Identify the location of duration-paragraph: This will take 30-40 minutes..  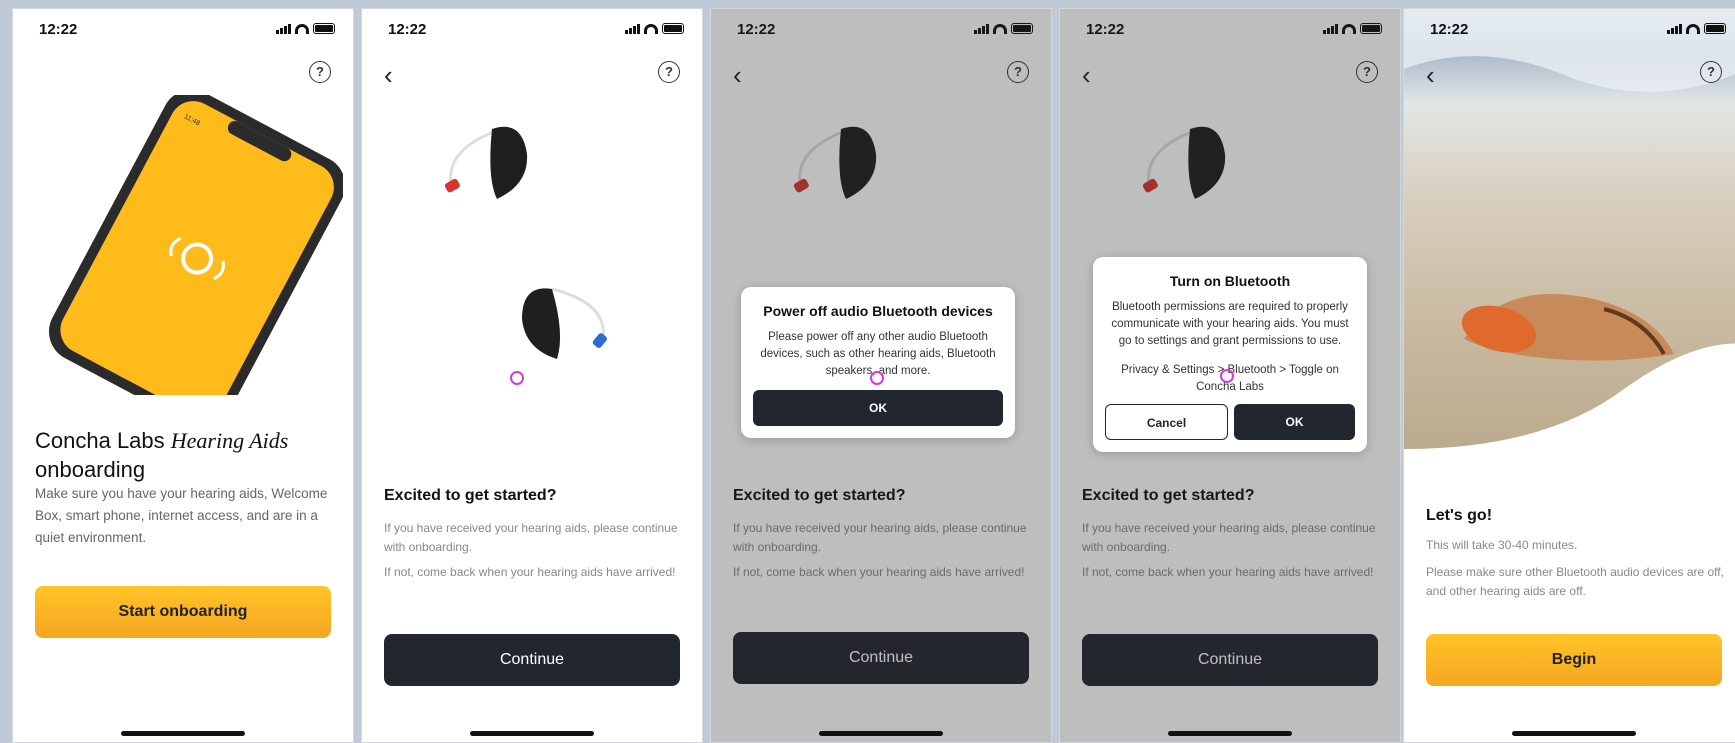
(1502, 545).